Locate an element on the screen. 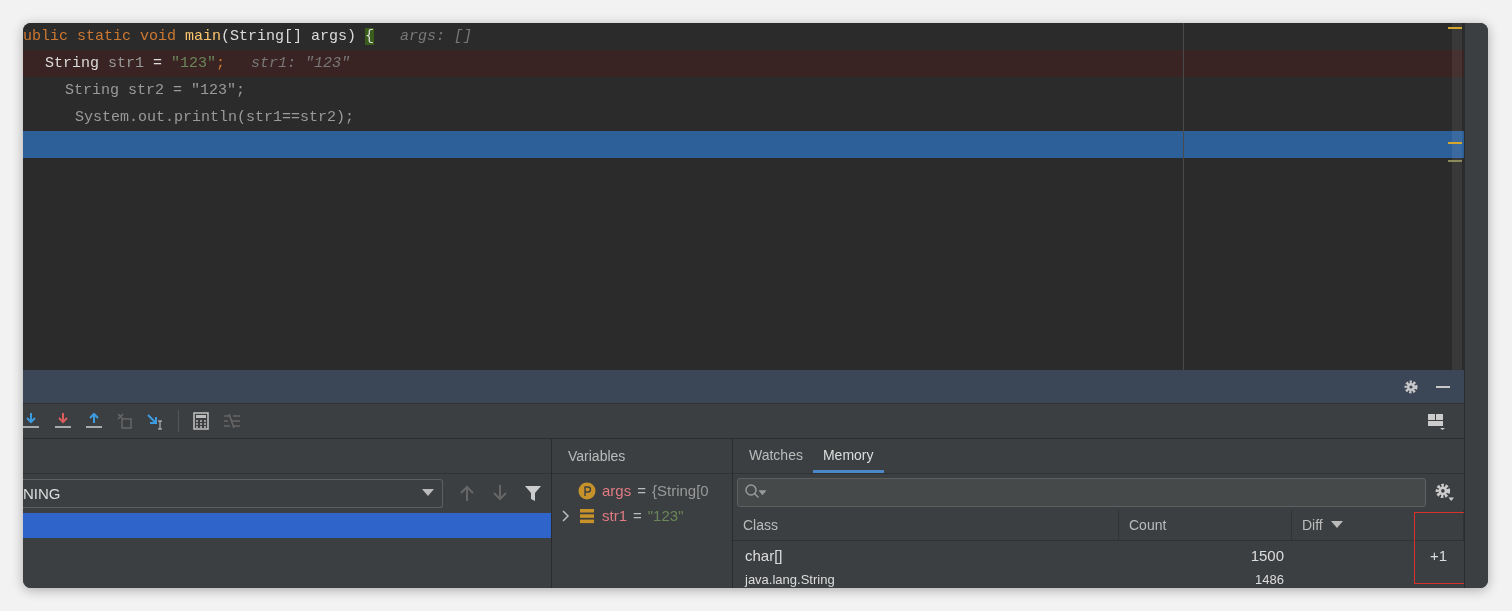 This screenshot has height=611, width=1512. search-field is located at coordinates (1081, 492).